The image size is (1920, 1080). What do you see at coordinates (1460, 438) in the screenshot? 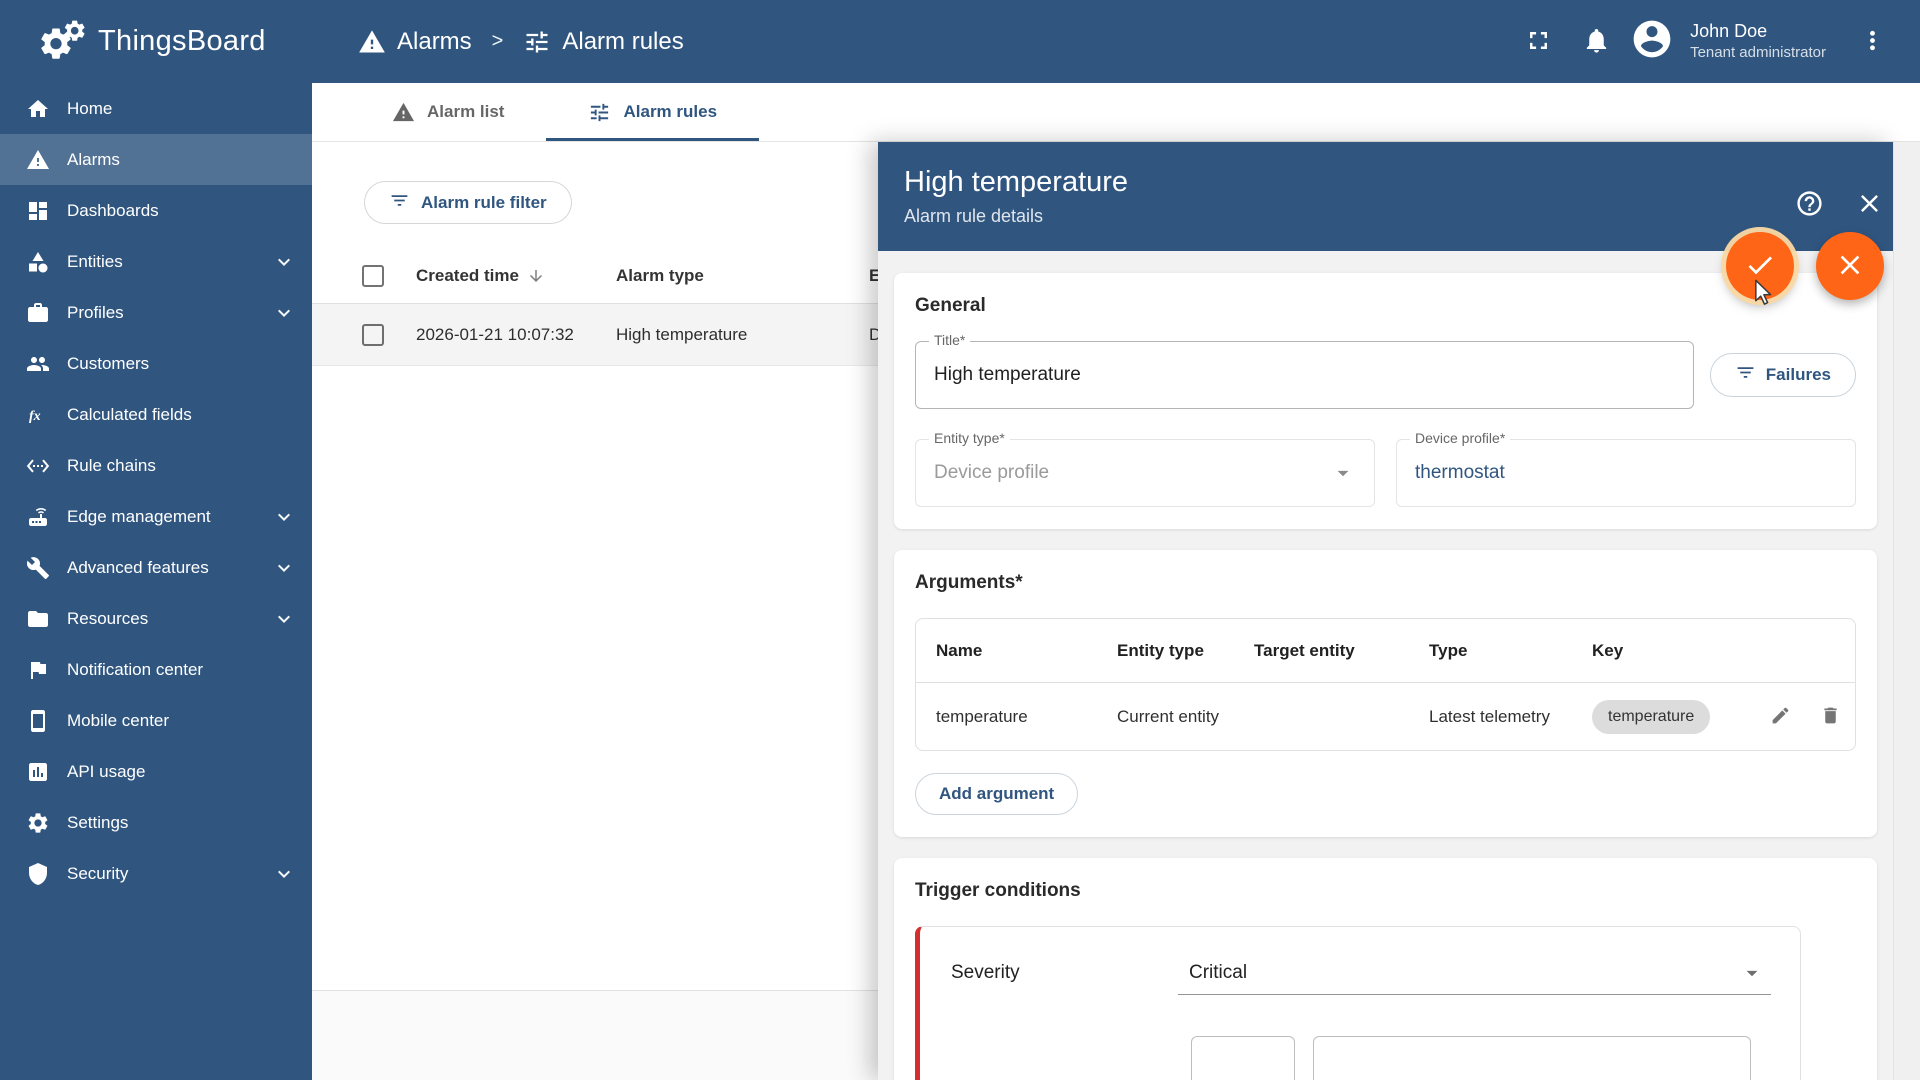
I see `device-profile-label: Device profile*` at bounding box center [1460, 438].